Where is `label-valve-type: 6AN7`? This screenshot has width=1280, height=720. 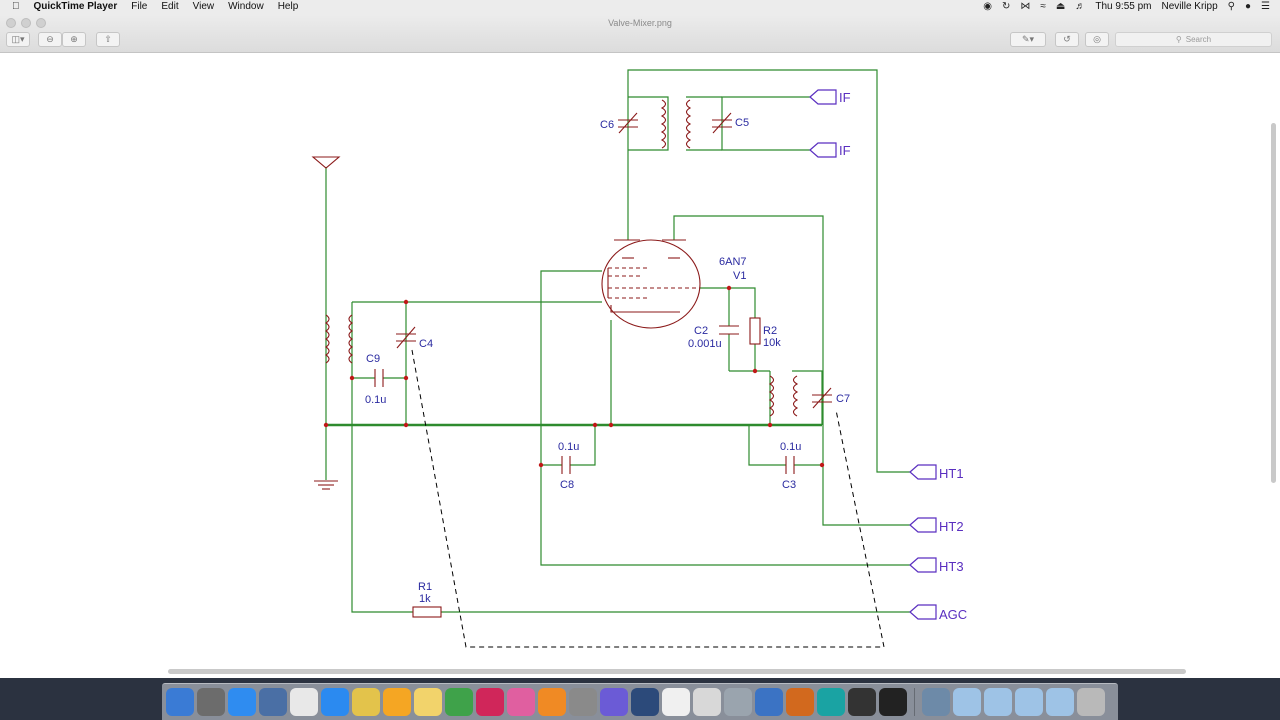
label-valve-type: 6AN7 is located at coordinates (733, 262).